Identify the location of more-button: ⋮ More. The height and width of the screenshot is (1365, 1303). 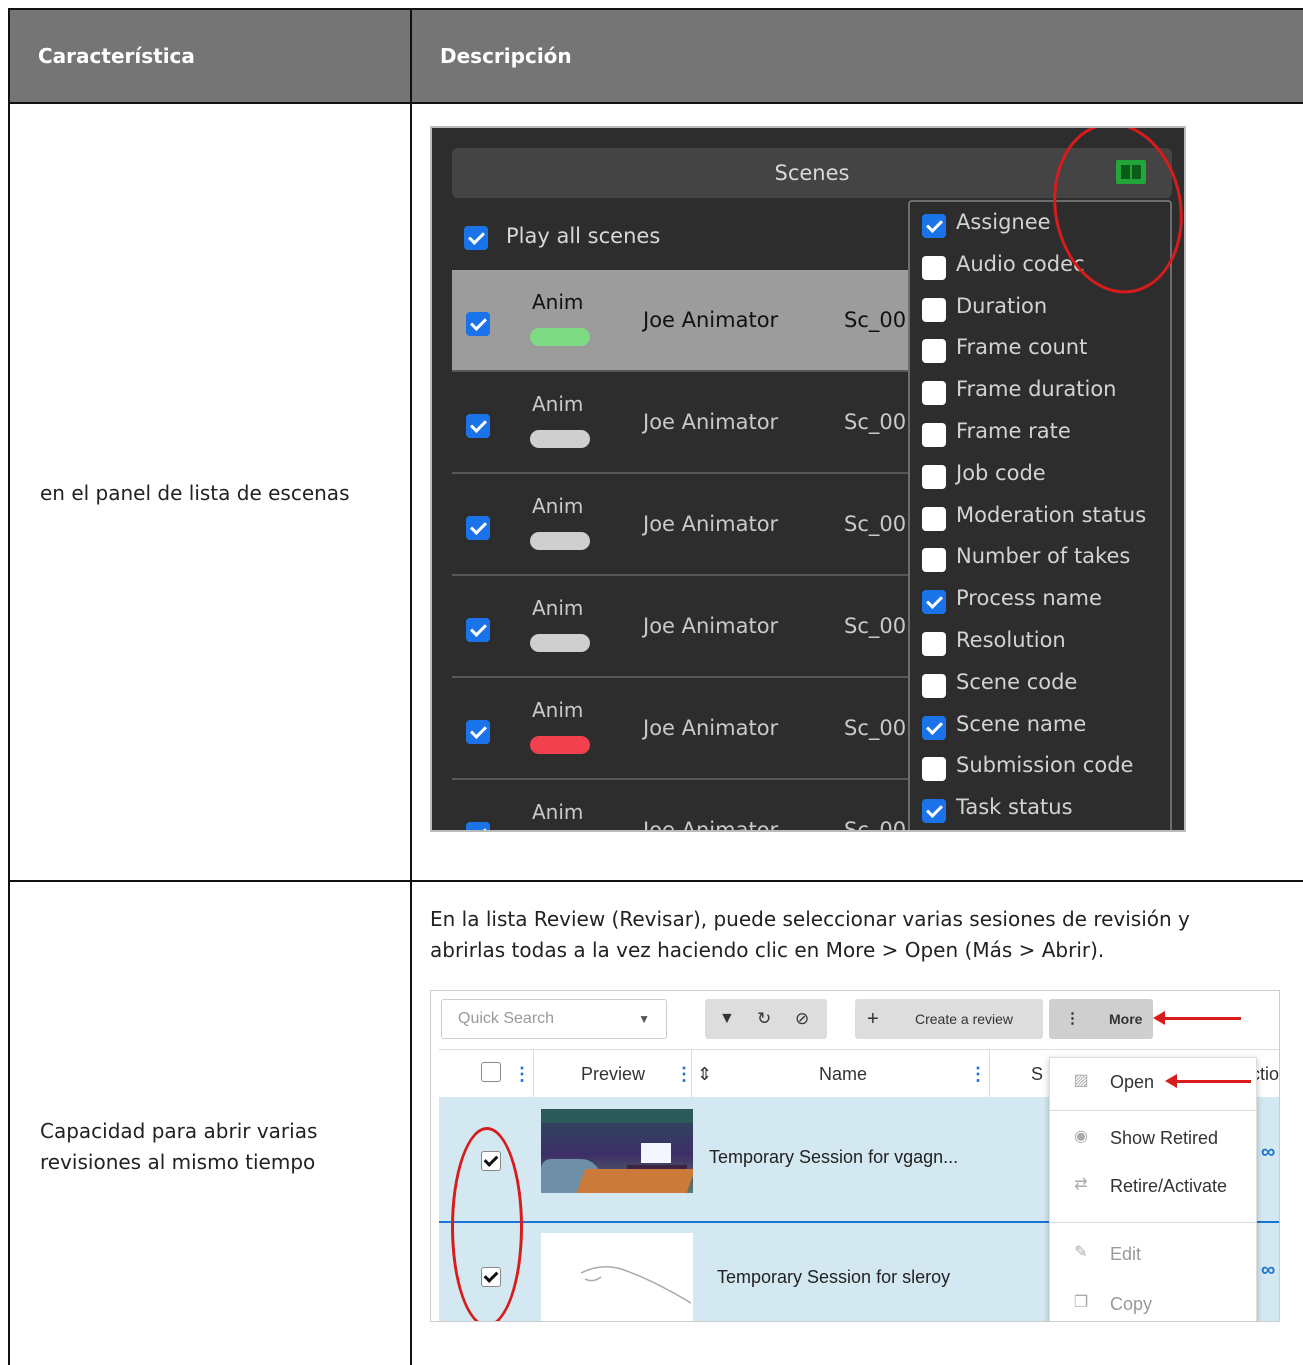
(1101, 1019).